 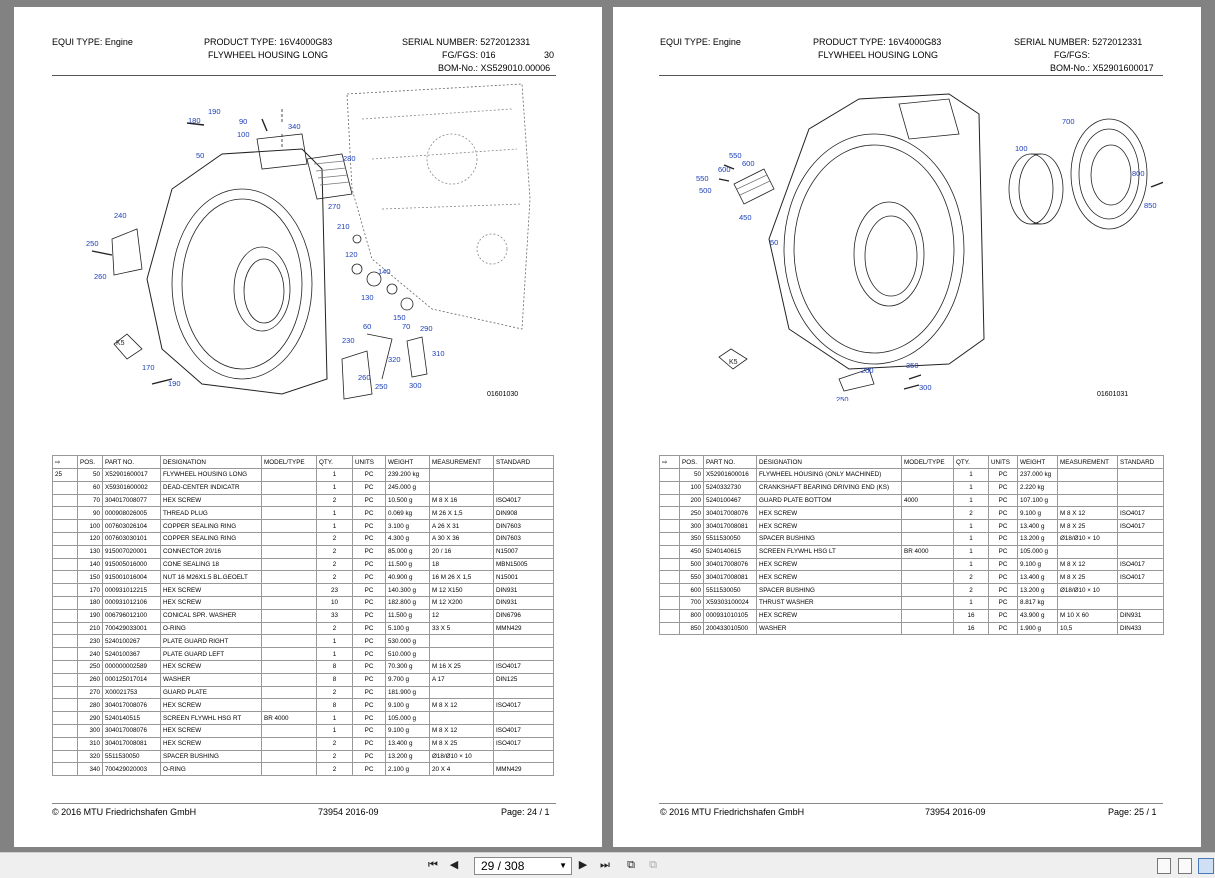 I want to click on cell-weight: 107.100 g, so click(x=1037, y=500).